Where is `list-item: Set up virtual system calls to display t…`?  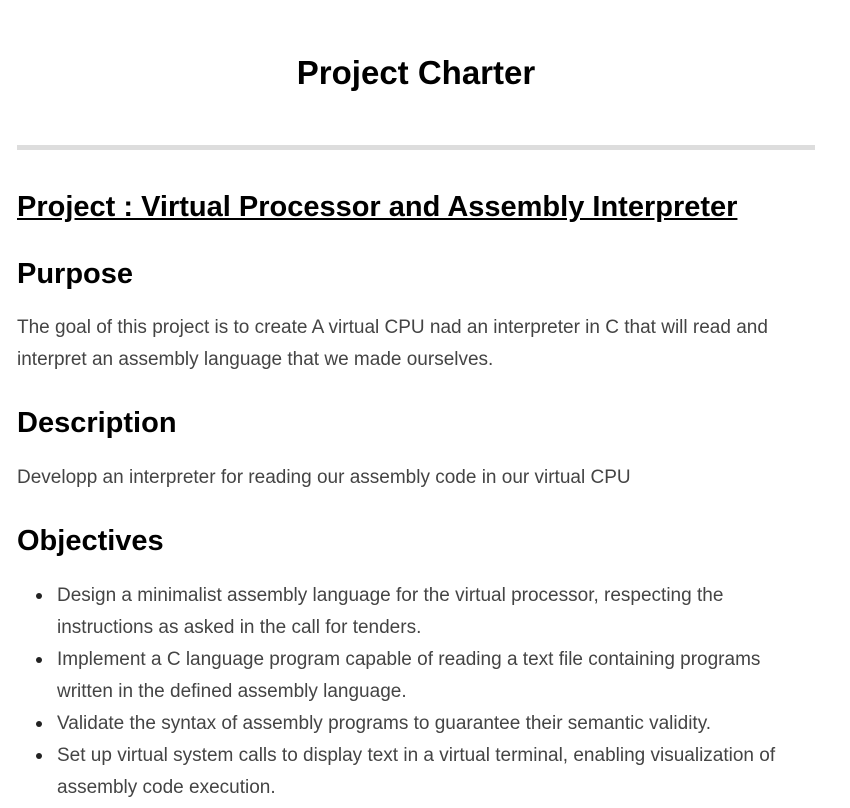 list-item: Set up virtual system calls to display t… is located at coordinates (425, 772).